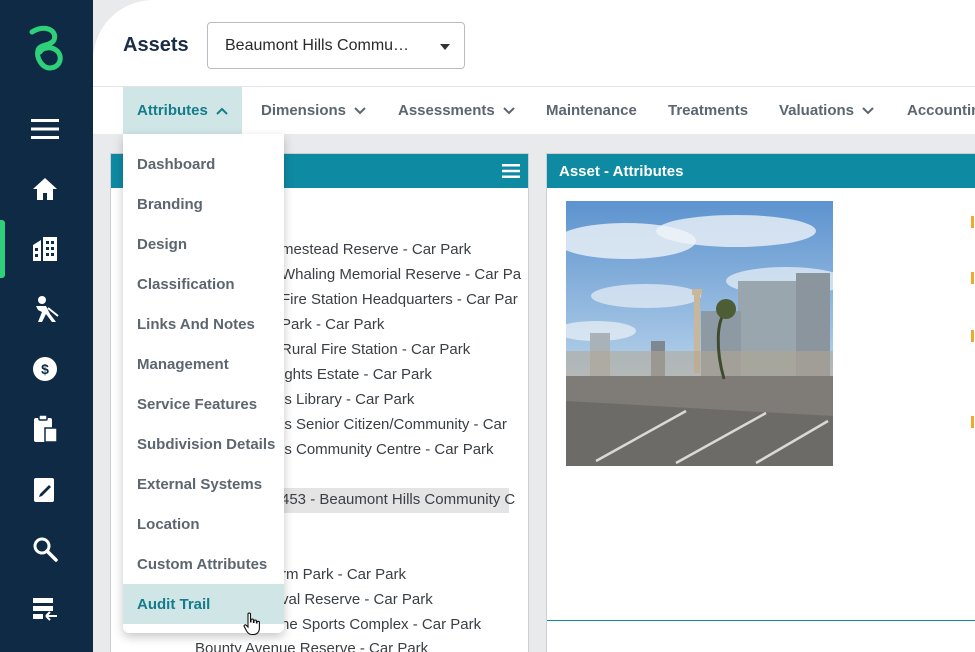 The image size is (975, 652). Describe the element at coordinates (394, 424) in the screenshot. I see `tree-item: ls Senior Citizen/Community - Car` at that location.